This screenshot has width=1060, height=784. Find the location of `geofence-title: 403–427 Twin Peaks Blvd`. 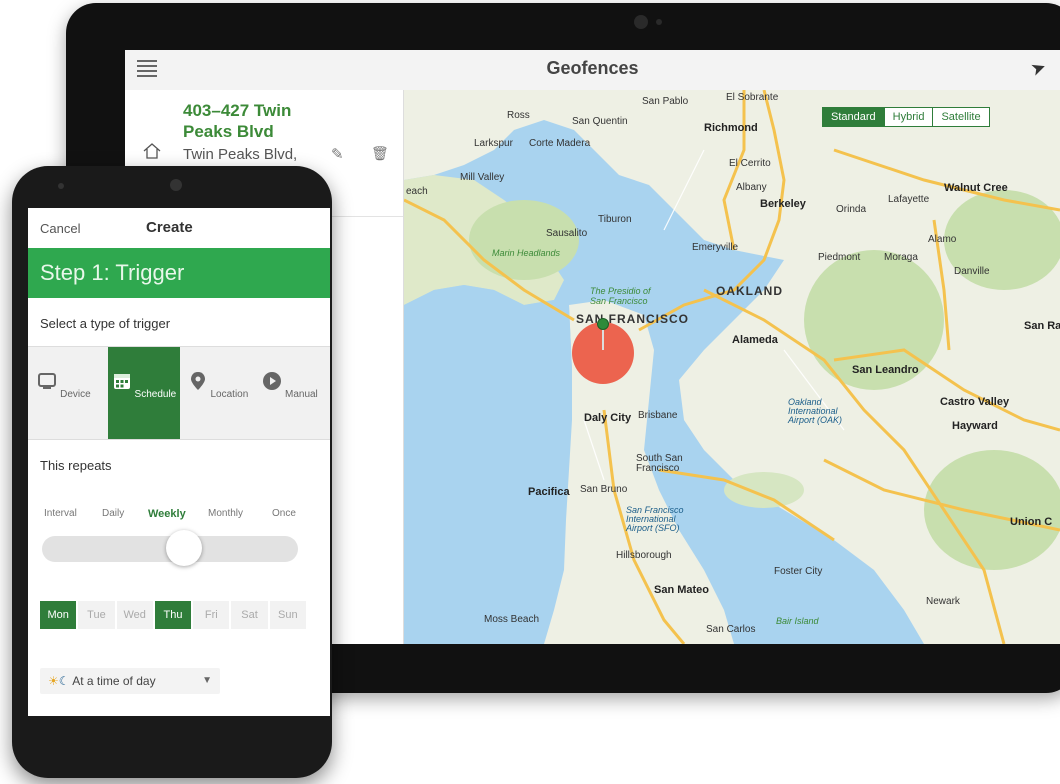

geofence-title: 403–427 Twin Peaks Blvd is located at coordinates (237, 121).